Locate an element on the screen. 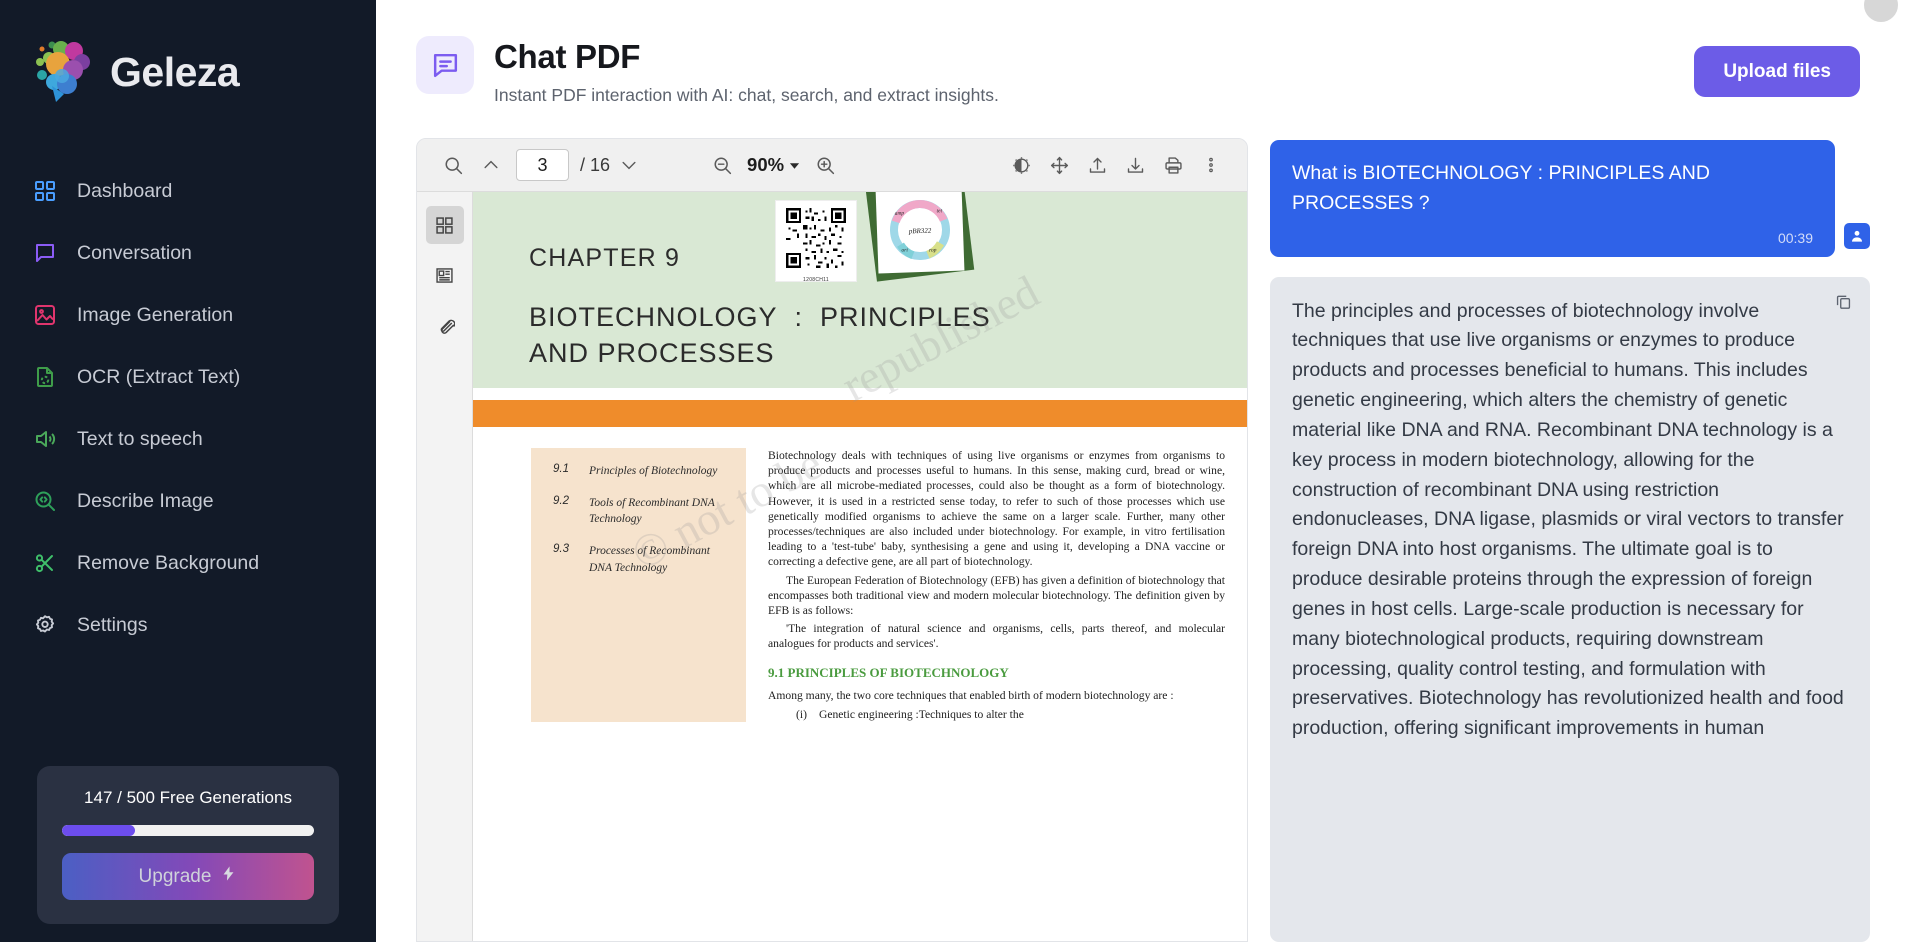 The height and width of the screenshot is (942, 1906). toc-number: 9.3 is located at coordinates (561, 549).